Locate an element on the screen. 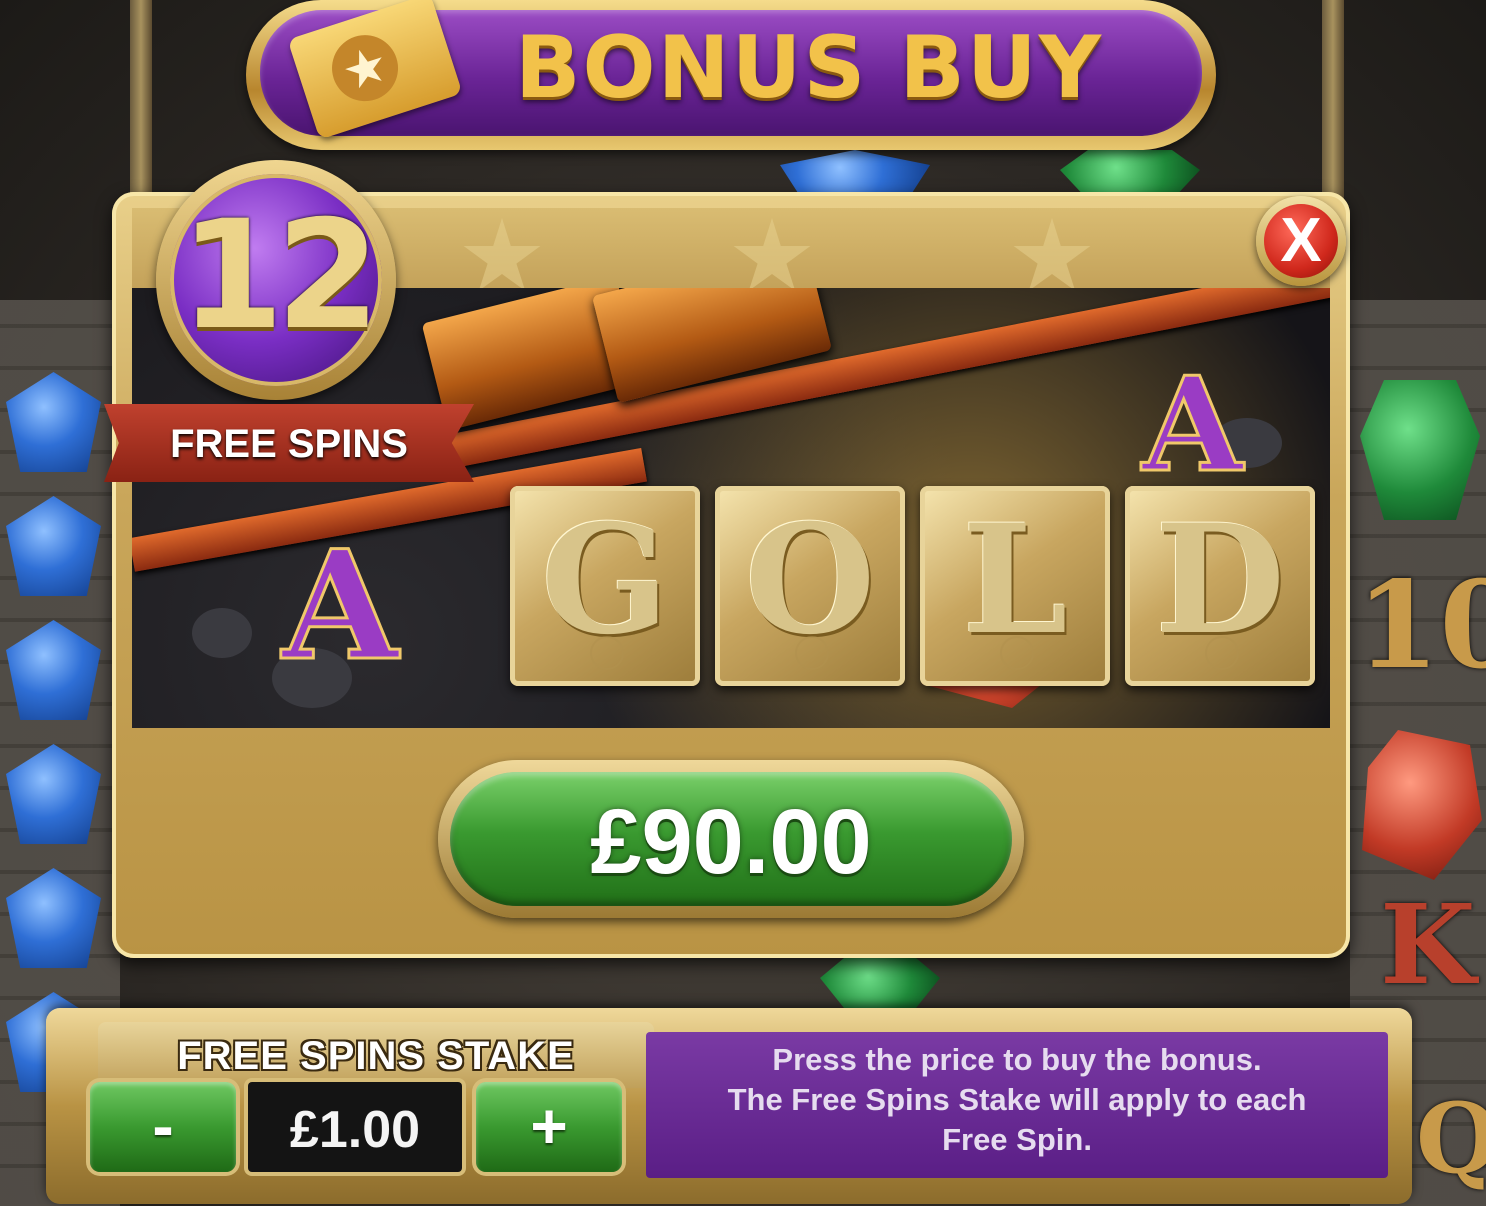 This screenshot has height=1206, width=1486. buy-price-frame: £90.00 is located at coordinates (731, 839).